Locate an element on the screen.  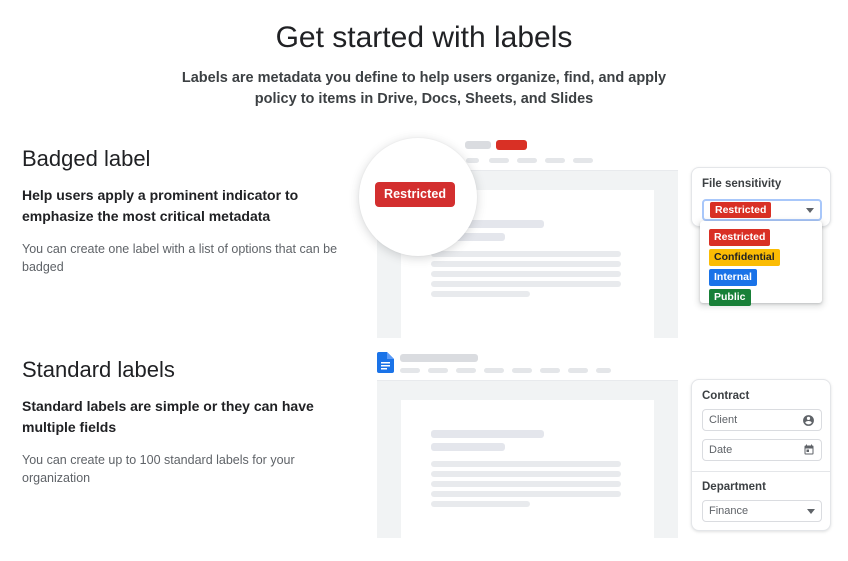
department-label: Department is located at coordinates (734, 487).